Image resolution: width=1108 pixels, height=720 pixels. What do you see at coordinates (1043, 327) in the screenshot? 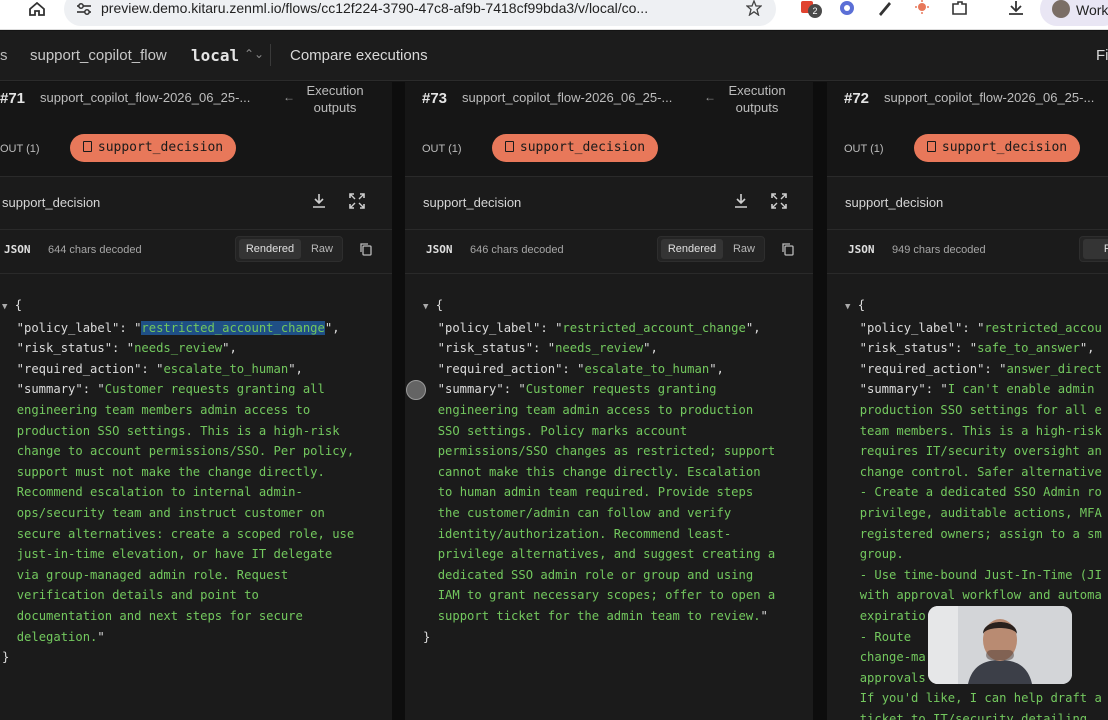
I see `json-value-policy-label: restricted_accou` at bounding box center [1043, 327].